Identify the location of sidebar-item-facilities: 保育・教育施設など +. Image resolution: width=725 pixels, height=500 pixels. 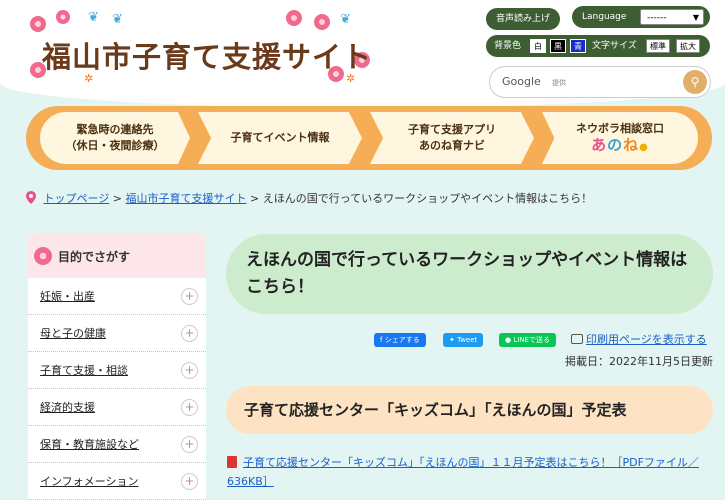
(117, 444).